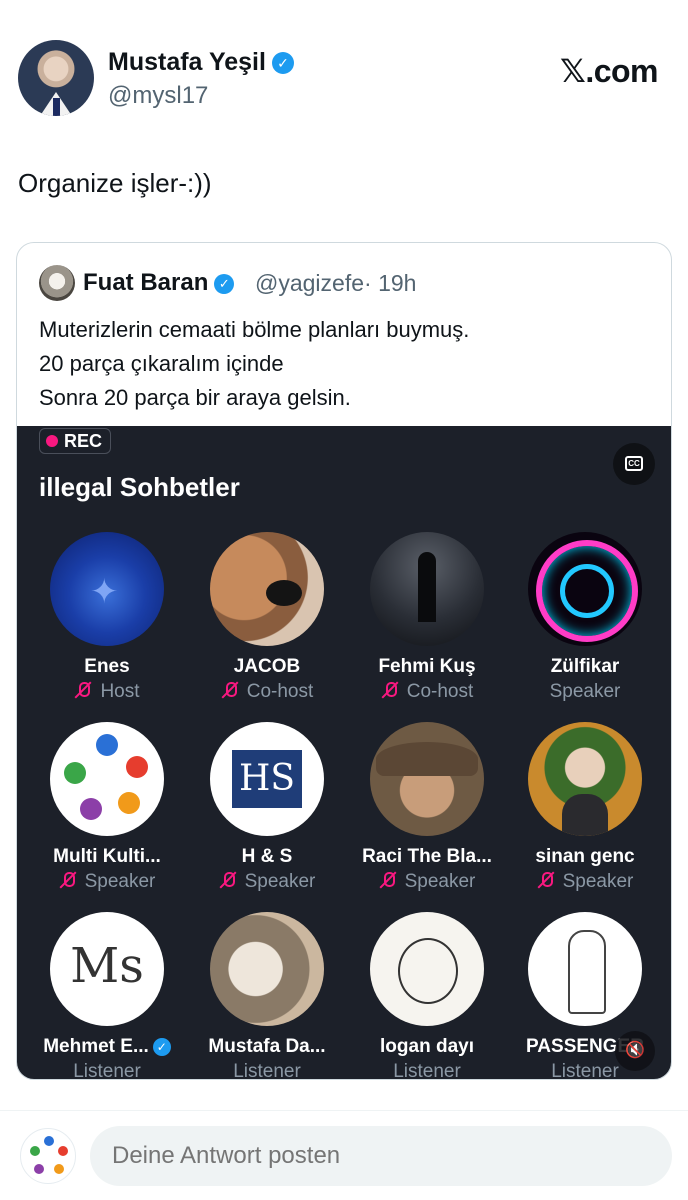  I want to click on quoted-text-line: Sonra 20 parça bir araya gelsin., so click(195, 397).